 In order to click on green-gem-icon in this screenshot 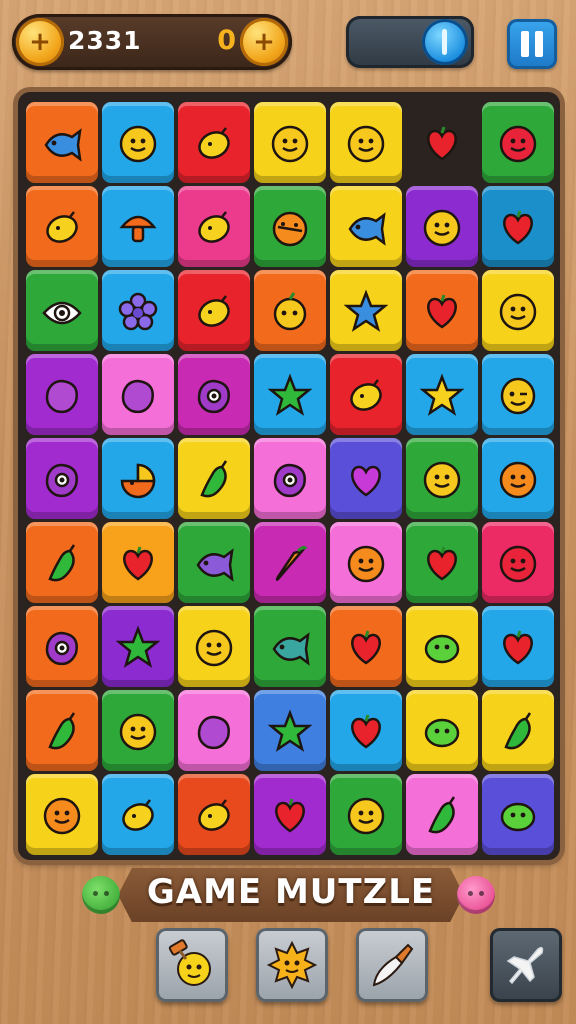, I will do `click(101, 895)`.